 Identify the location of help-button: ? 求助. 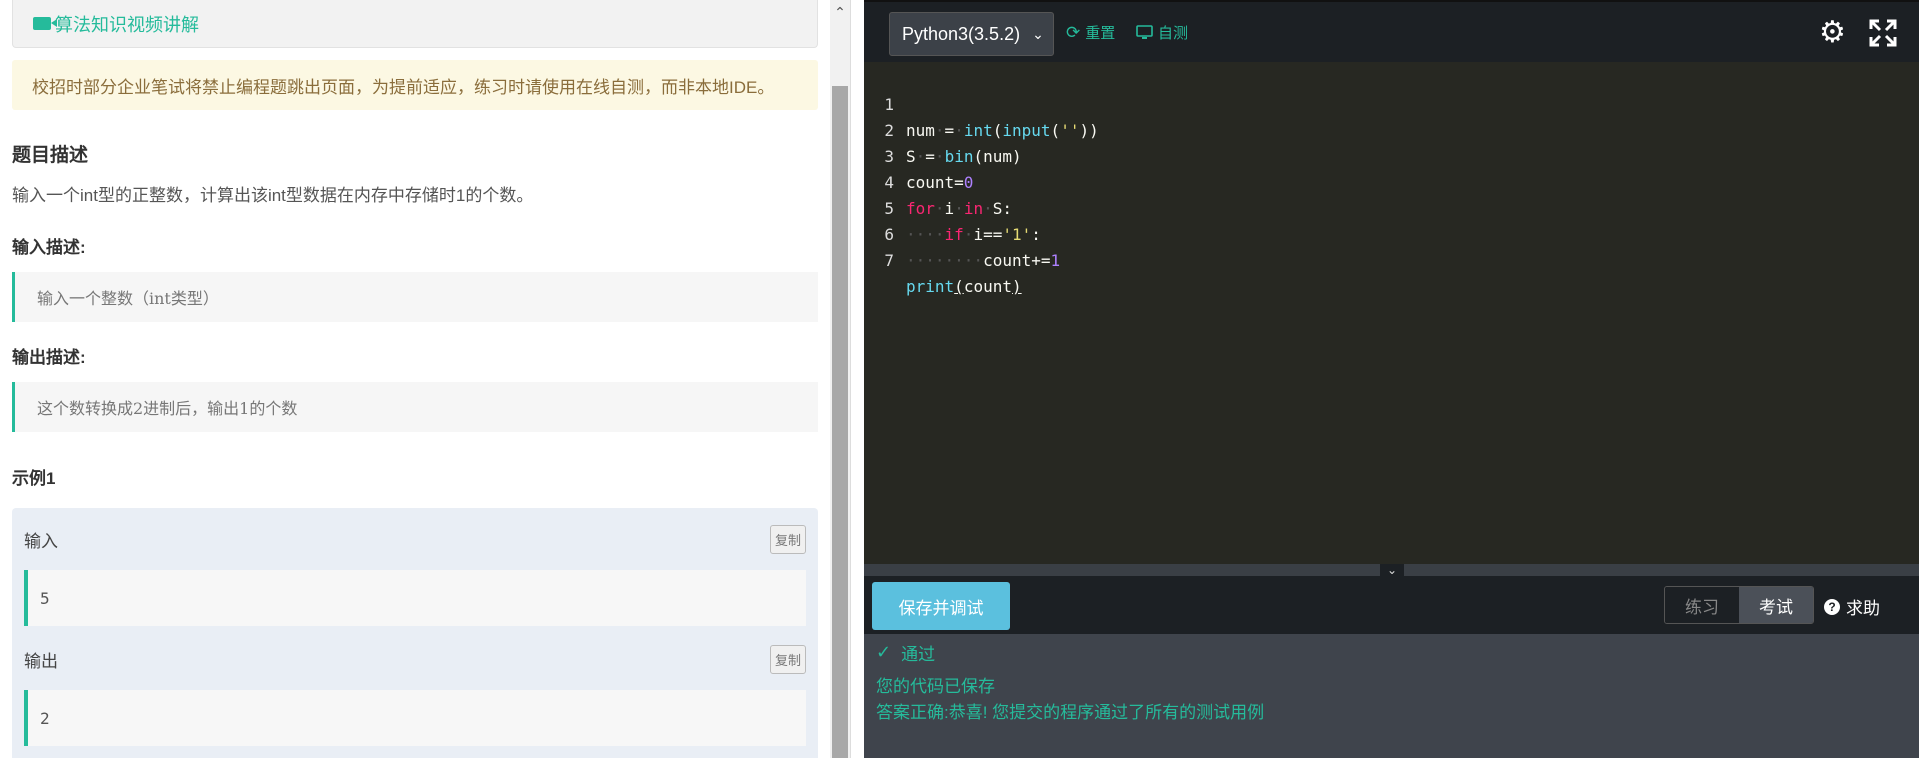
(1852, 606).